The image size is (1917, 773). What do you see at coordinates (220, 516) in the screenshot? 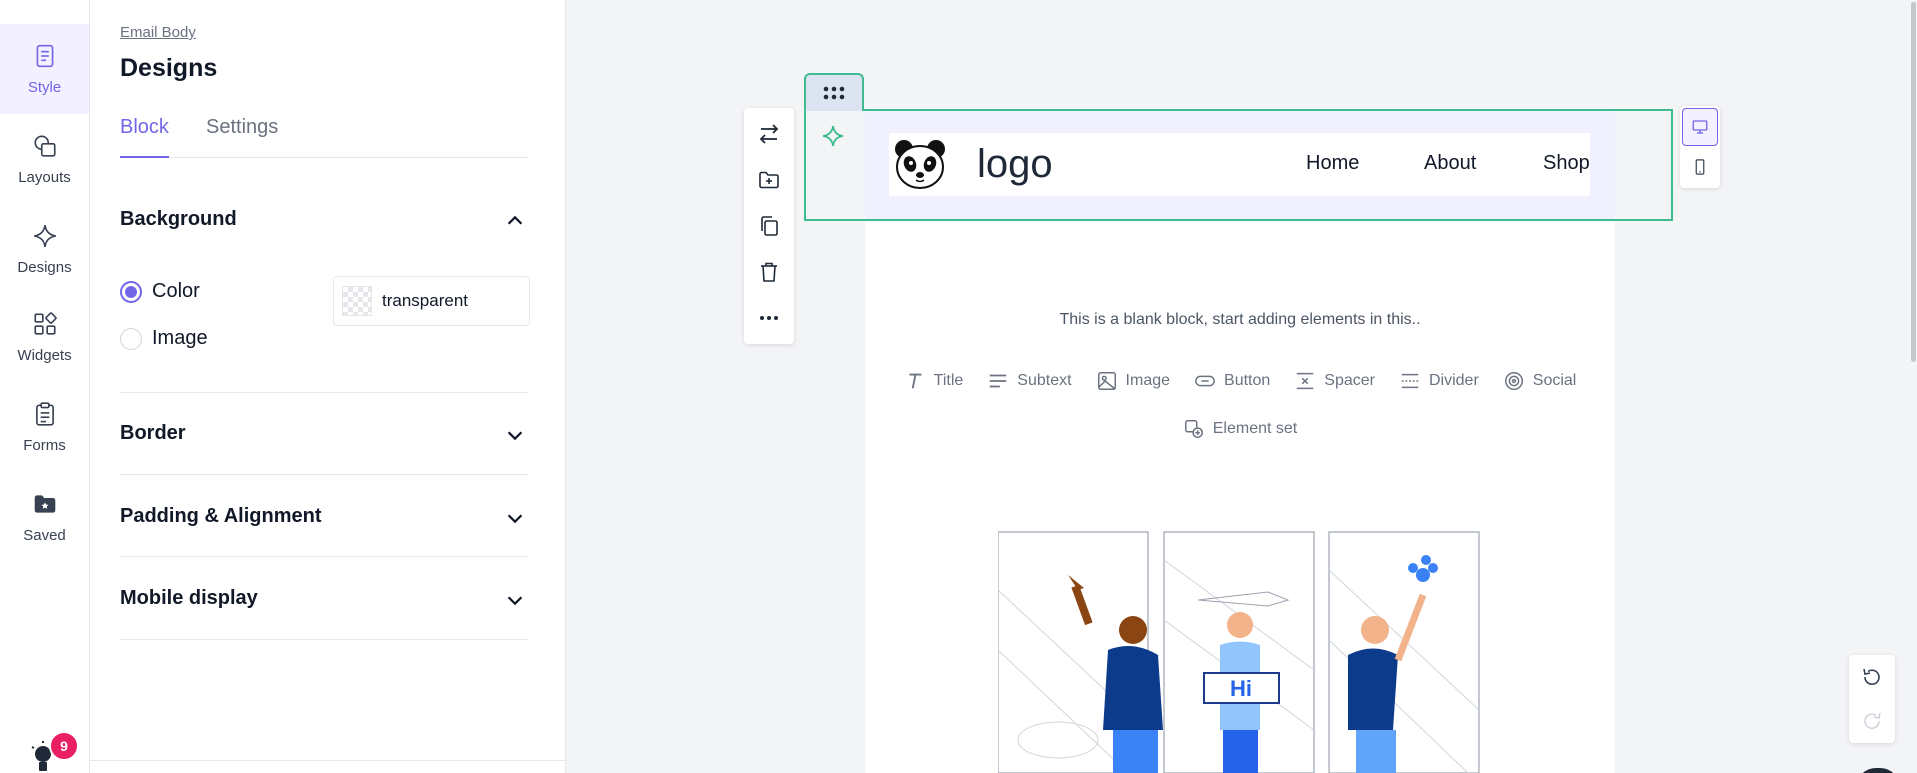
I see `padding-alignment-section-heading: Padding & Alignment` at bounding box center [220, 516].